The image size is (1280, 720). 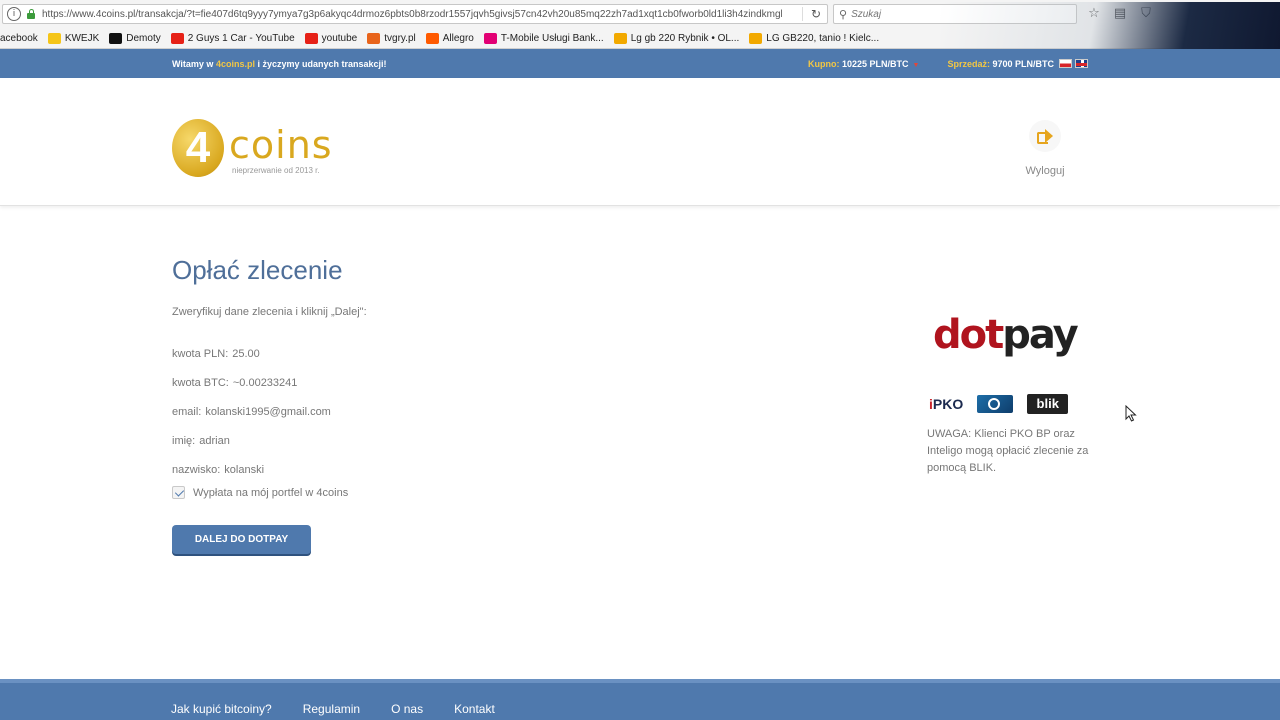 I want to click on payment-provider-logos: iPKO blik, so click(x=999, y=404).